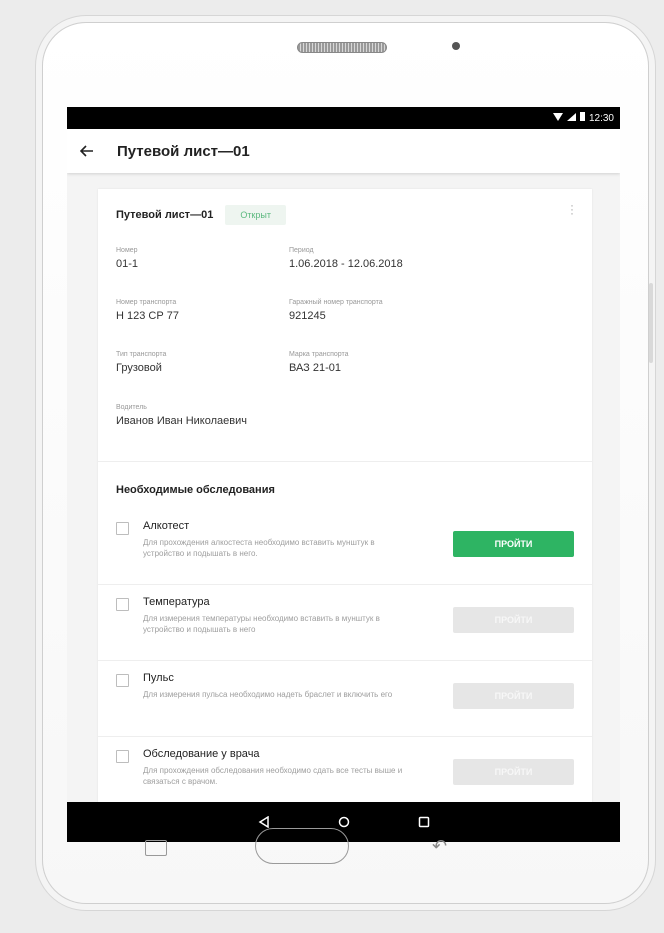  I want to click on exam-name: Обследование у врача, so click(201, 754).